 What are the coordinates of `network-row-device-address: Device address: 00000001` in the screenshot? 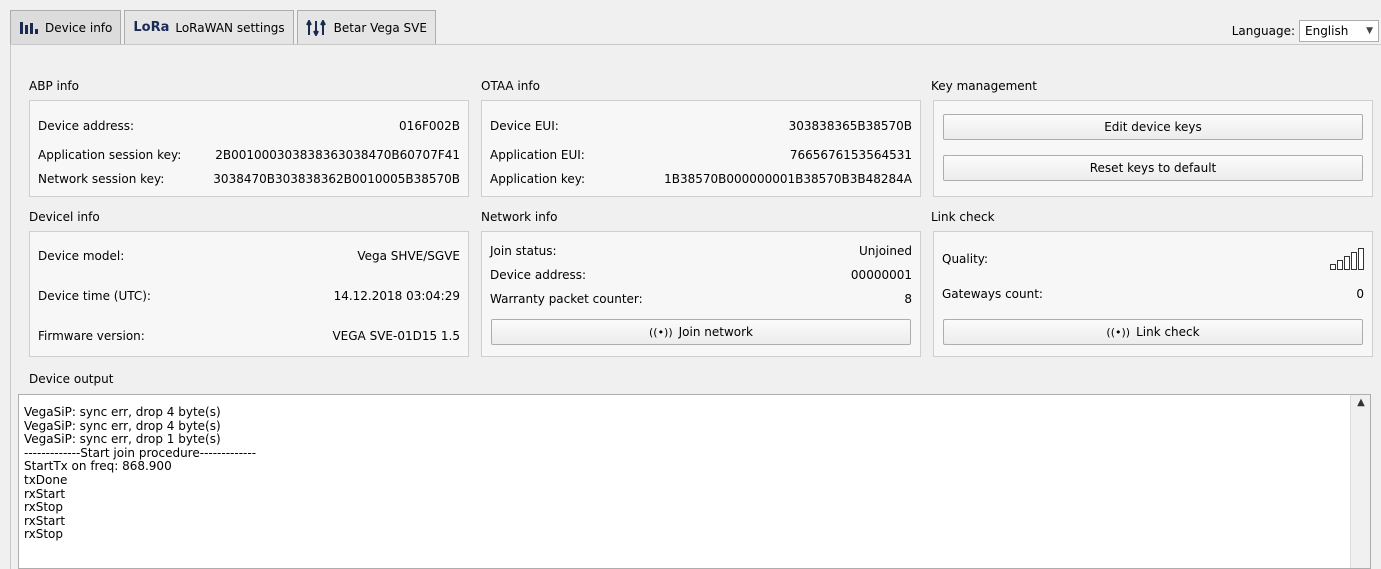 It's located at (701, 275).